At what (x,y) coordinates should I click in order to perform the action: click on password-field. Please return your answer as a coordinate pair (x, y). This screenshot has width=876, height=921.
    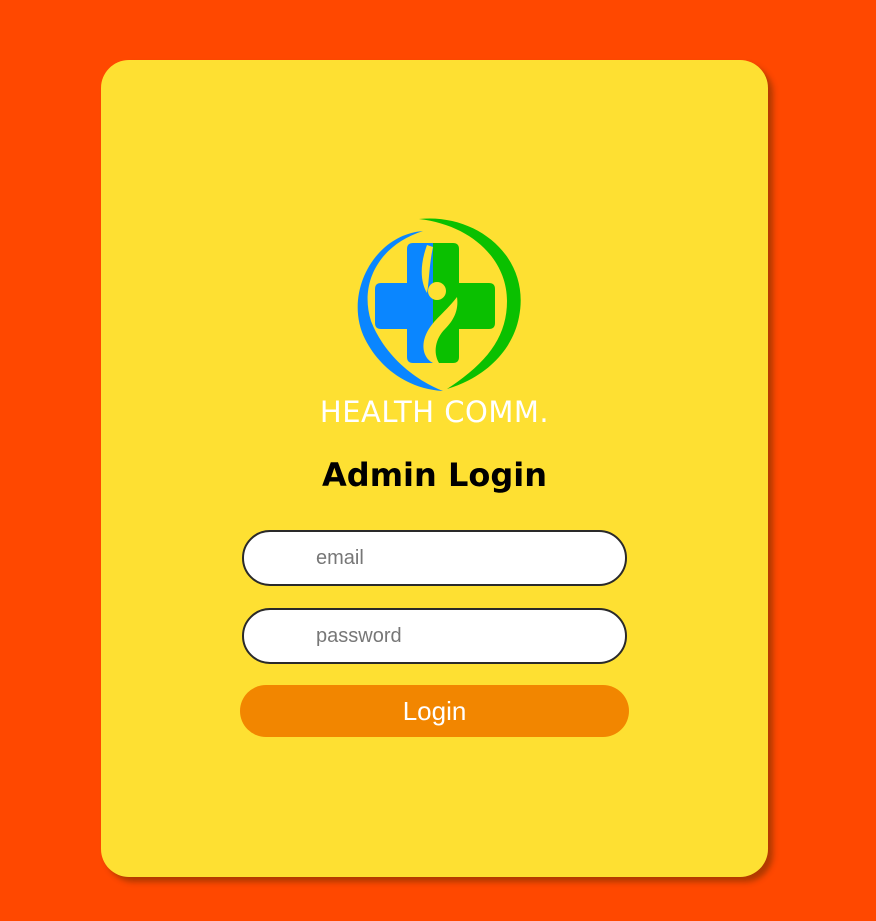
    Looking at the image, I should click on (434, 636).